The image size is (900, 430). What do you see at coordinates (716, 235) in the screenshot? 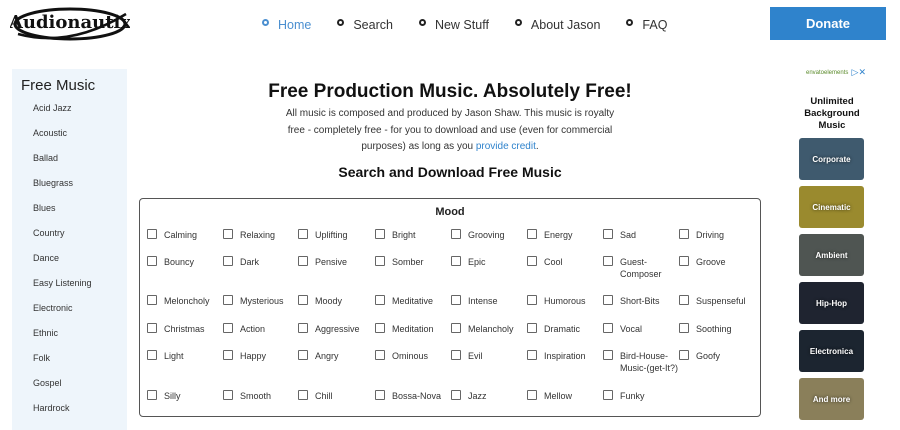
I see `mood-option-driving: Driving` at bounding box center [716, 235].